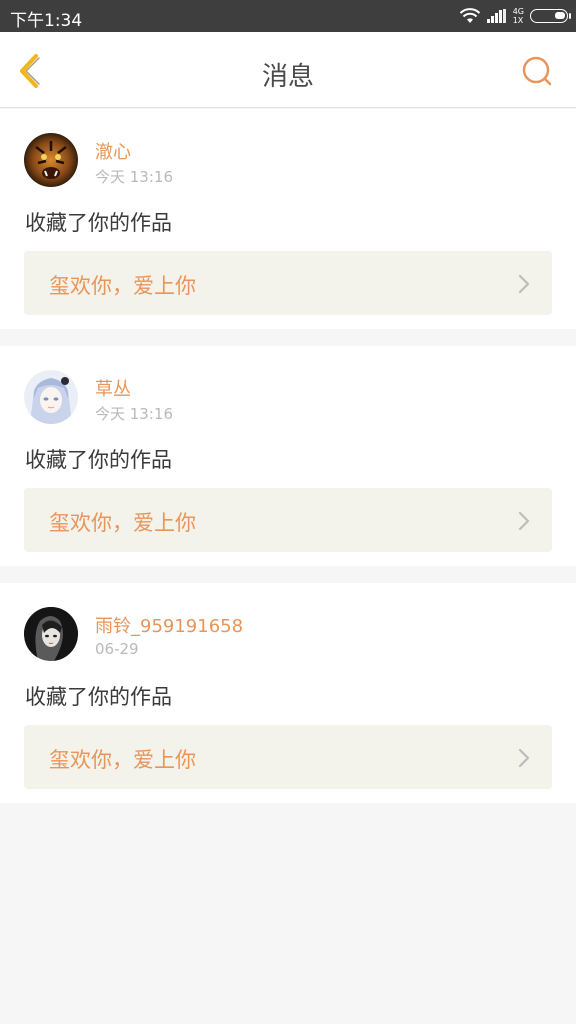  What do you see at coordinates (469, 15) in the screenshot?
I see `wifi-icon` at bounding box center [469, 15].